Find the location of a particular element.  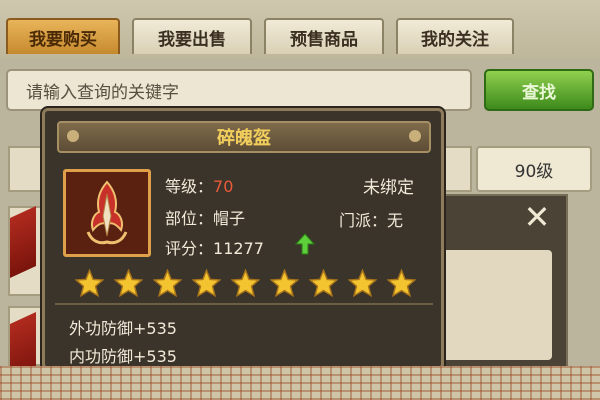

tab-watchlist: 我的关注 is located at coordinates (455, 36).